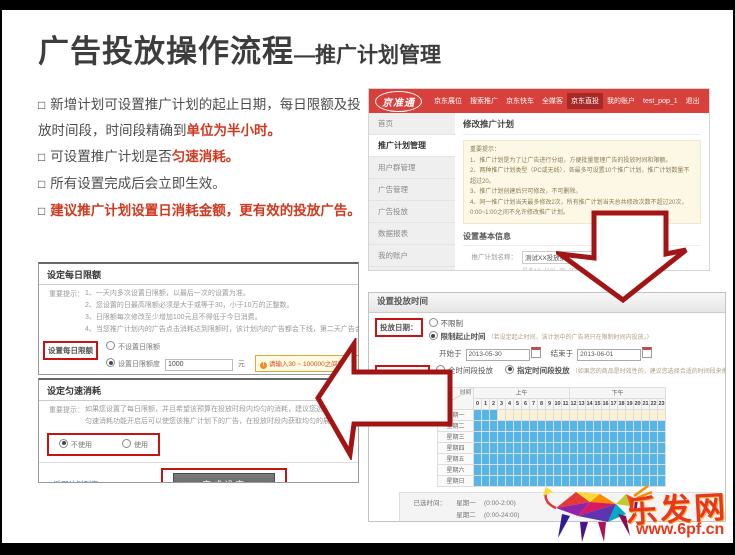 The width and height of the screenshot is (735, 555). What do you see at coordinates (412, 256) in the screenshot?
I see `sidebar-item-我的账户: 我的账户` at bounding box center [412, 256].